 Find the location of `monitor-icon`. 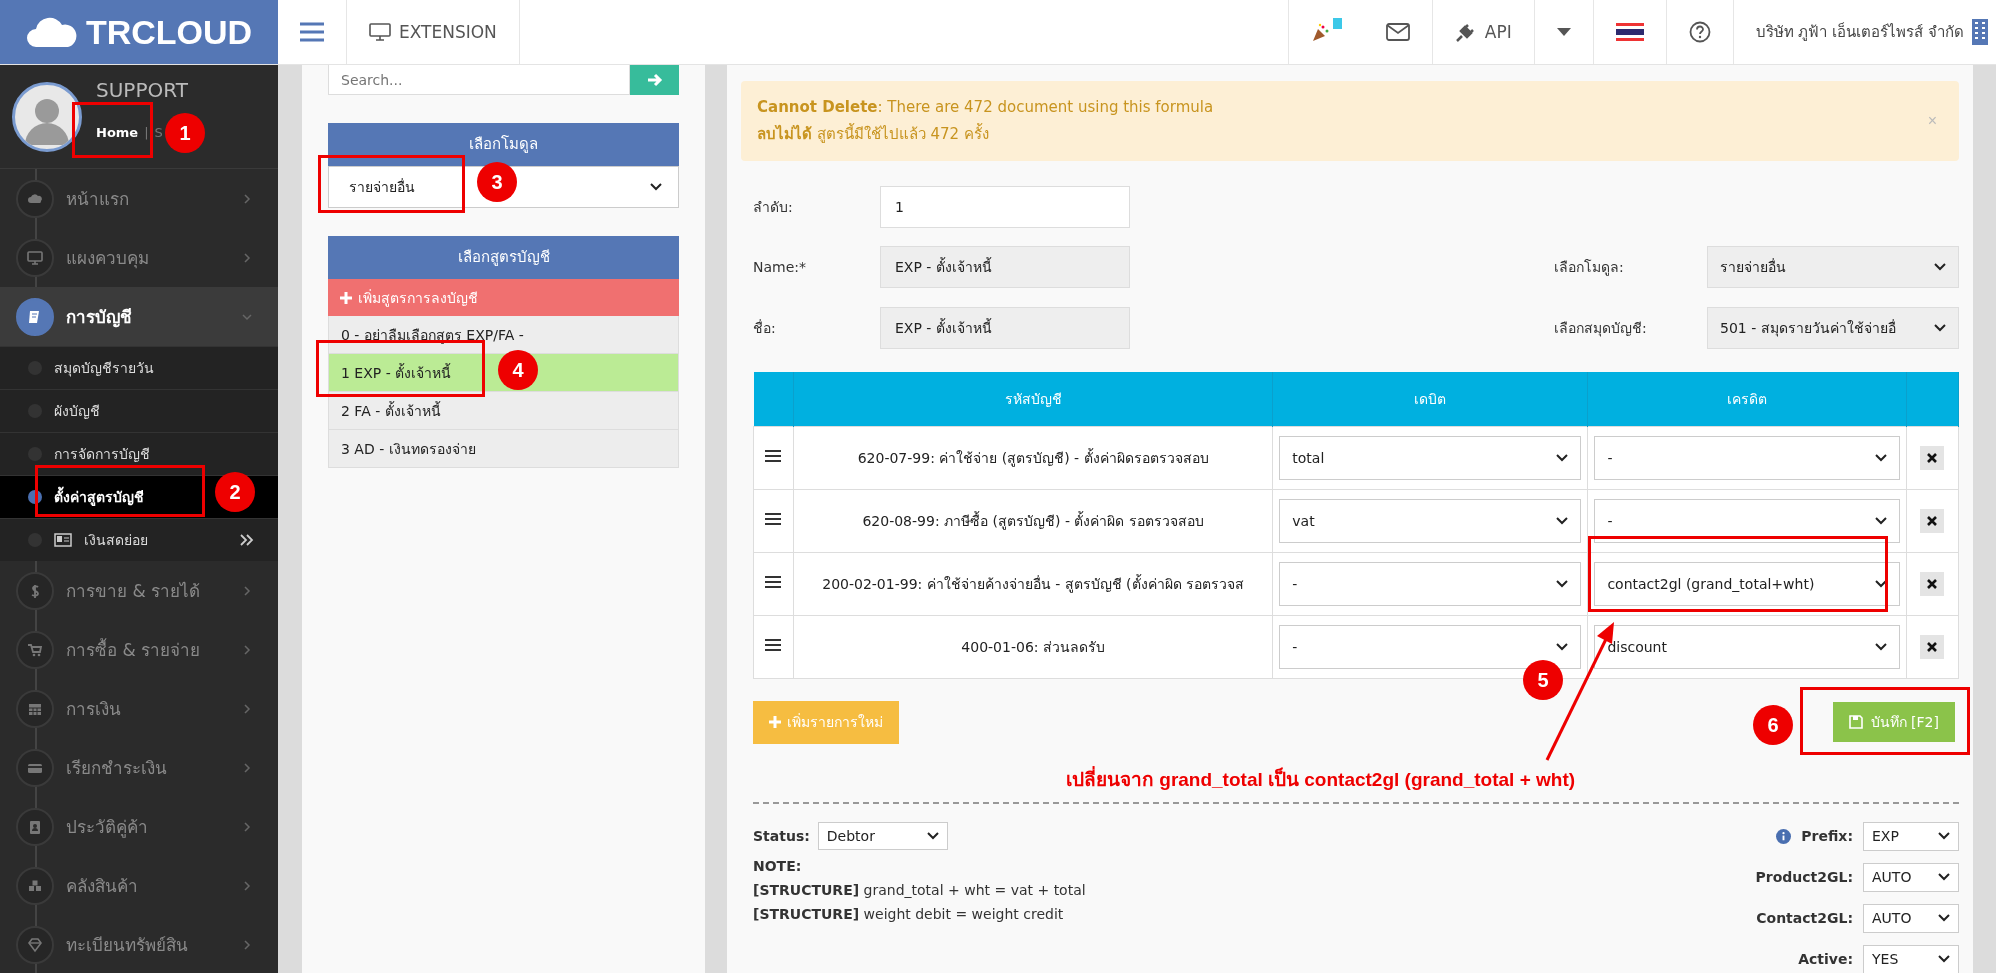

monitor-icon is located at coordinates (380, 32).